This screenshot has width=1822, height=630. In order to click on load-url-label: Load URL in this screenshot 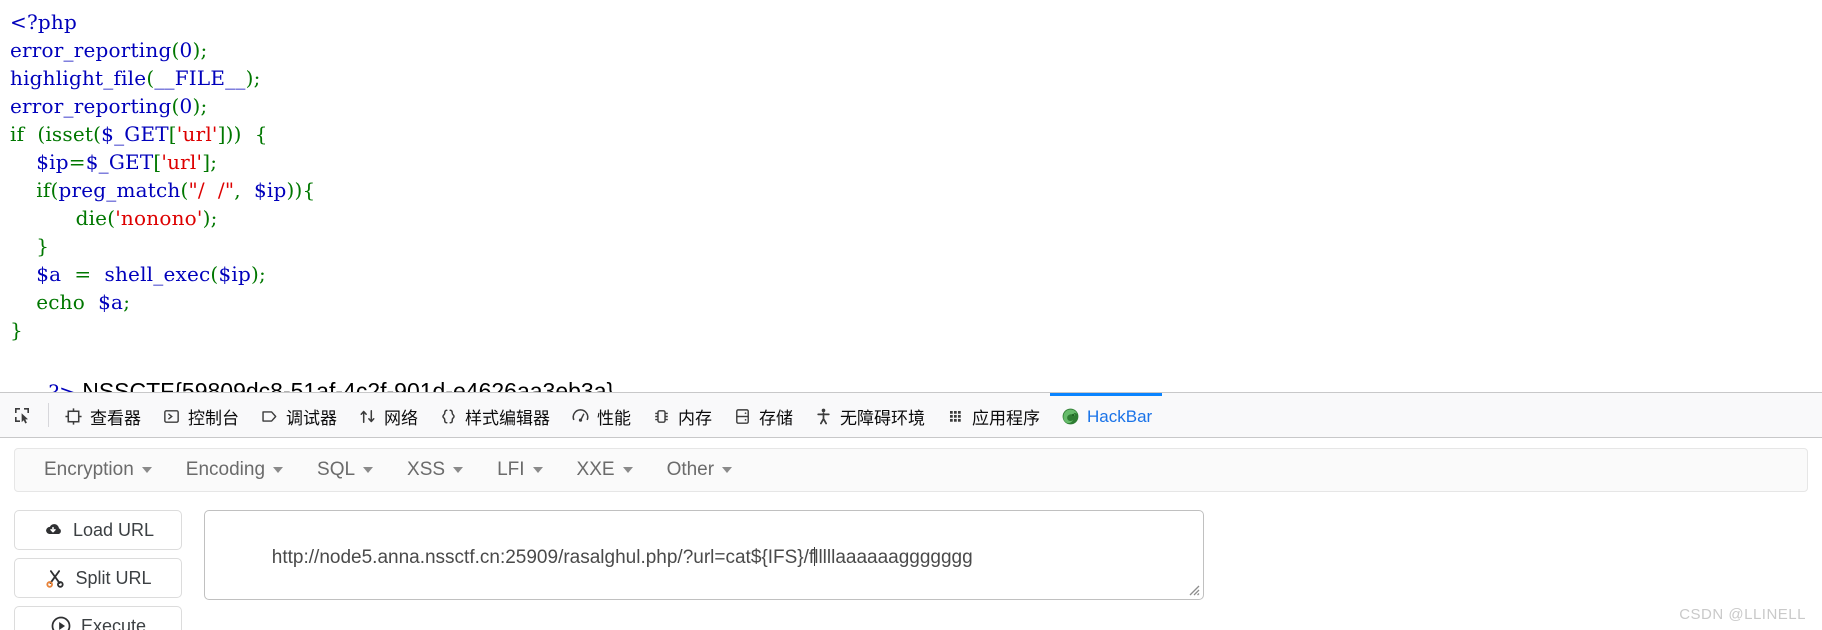, I will do `click(113, 529)`.